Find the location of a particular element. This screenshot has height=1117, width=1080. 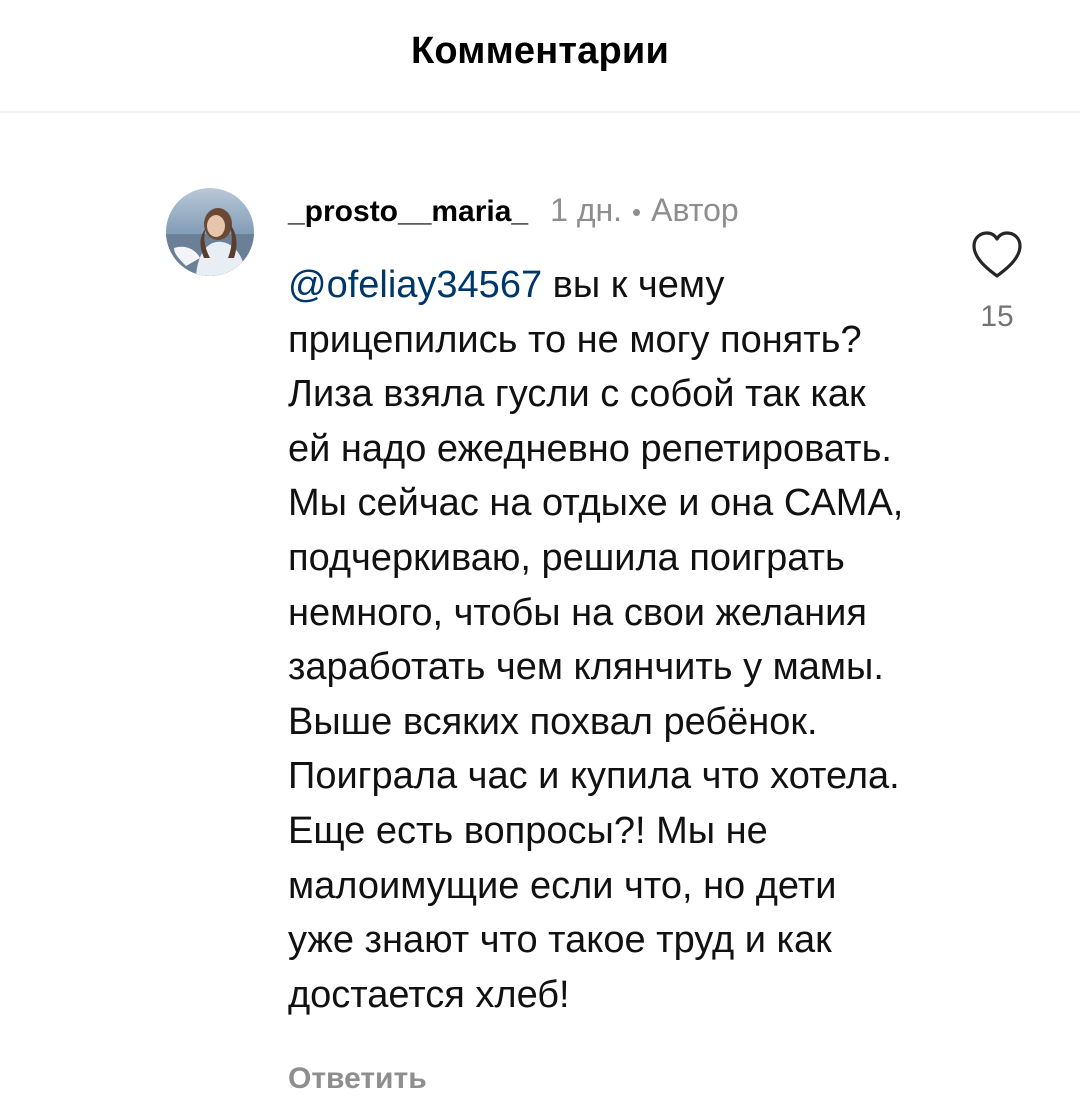

username: _prosto__maria_ is located at coordinates (408, 211).